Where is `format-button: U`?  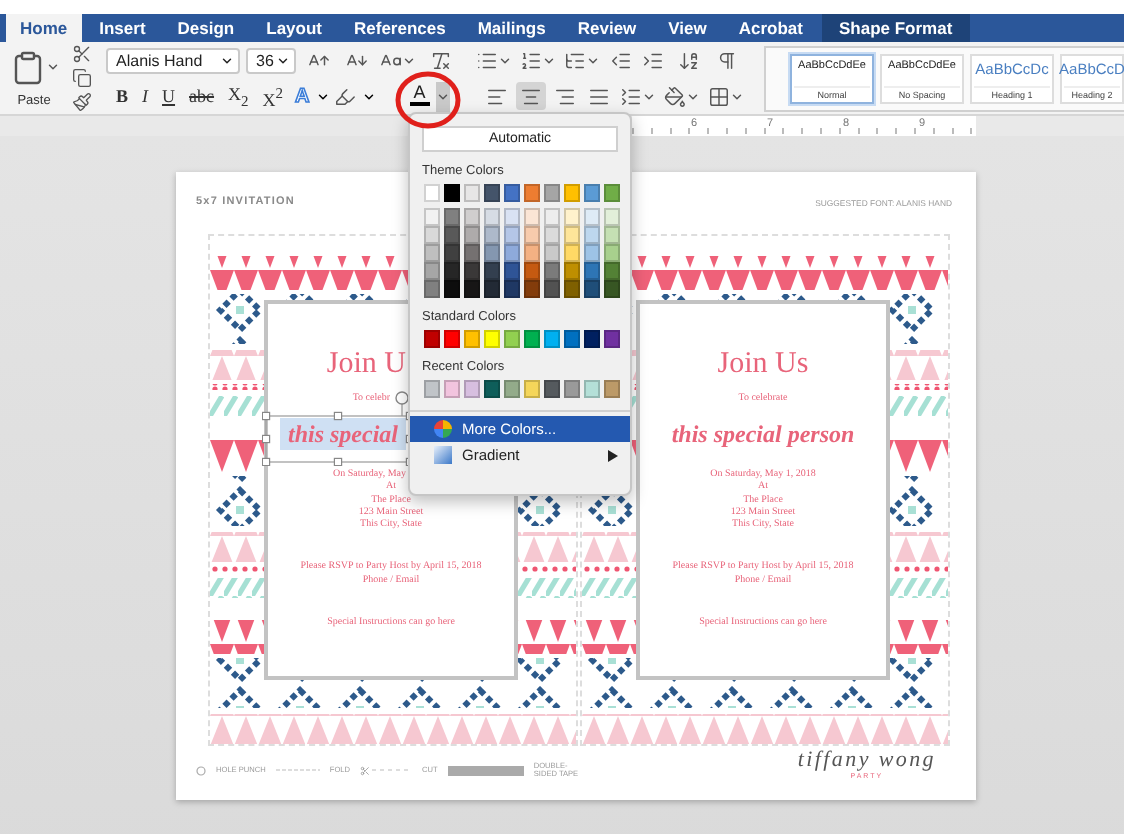 format-button: U is located at coordinates (169, 96).